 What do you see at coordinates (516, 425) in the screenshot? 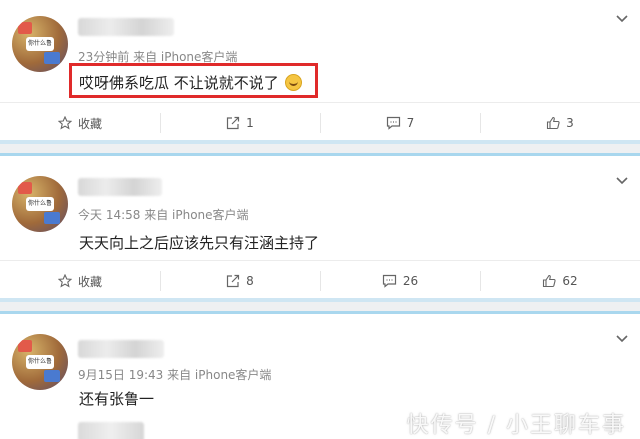
I see `watermark: 快传号 / 小王聊车事` at bounding box center [516, 425].